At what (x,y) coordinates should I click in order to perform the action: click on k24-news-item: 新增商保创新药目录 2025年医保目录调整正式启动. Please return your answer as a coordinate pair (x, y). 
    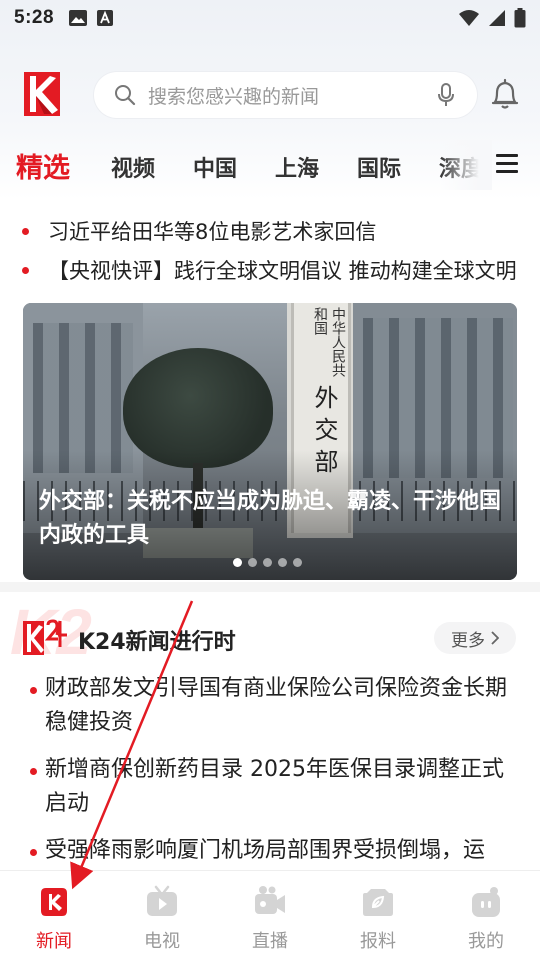
    Looking at the image, I should click on (280, 787).